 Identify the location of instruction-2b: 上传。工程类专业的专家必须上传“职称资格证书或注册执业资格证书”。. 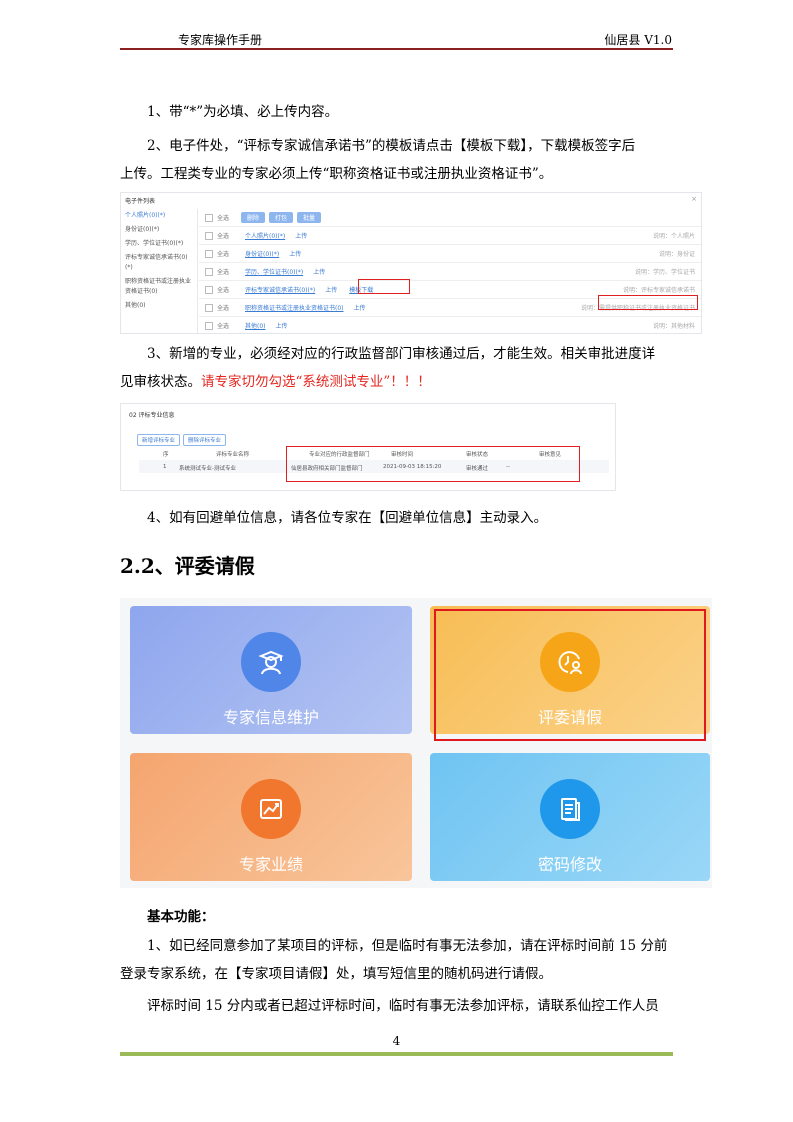
(336, 174).